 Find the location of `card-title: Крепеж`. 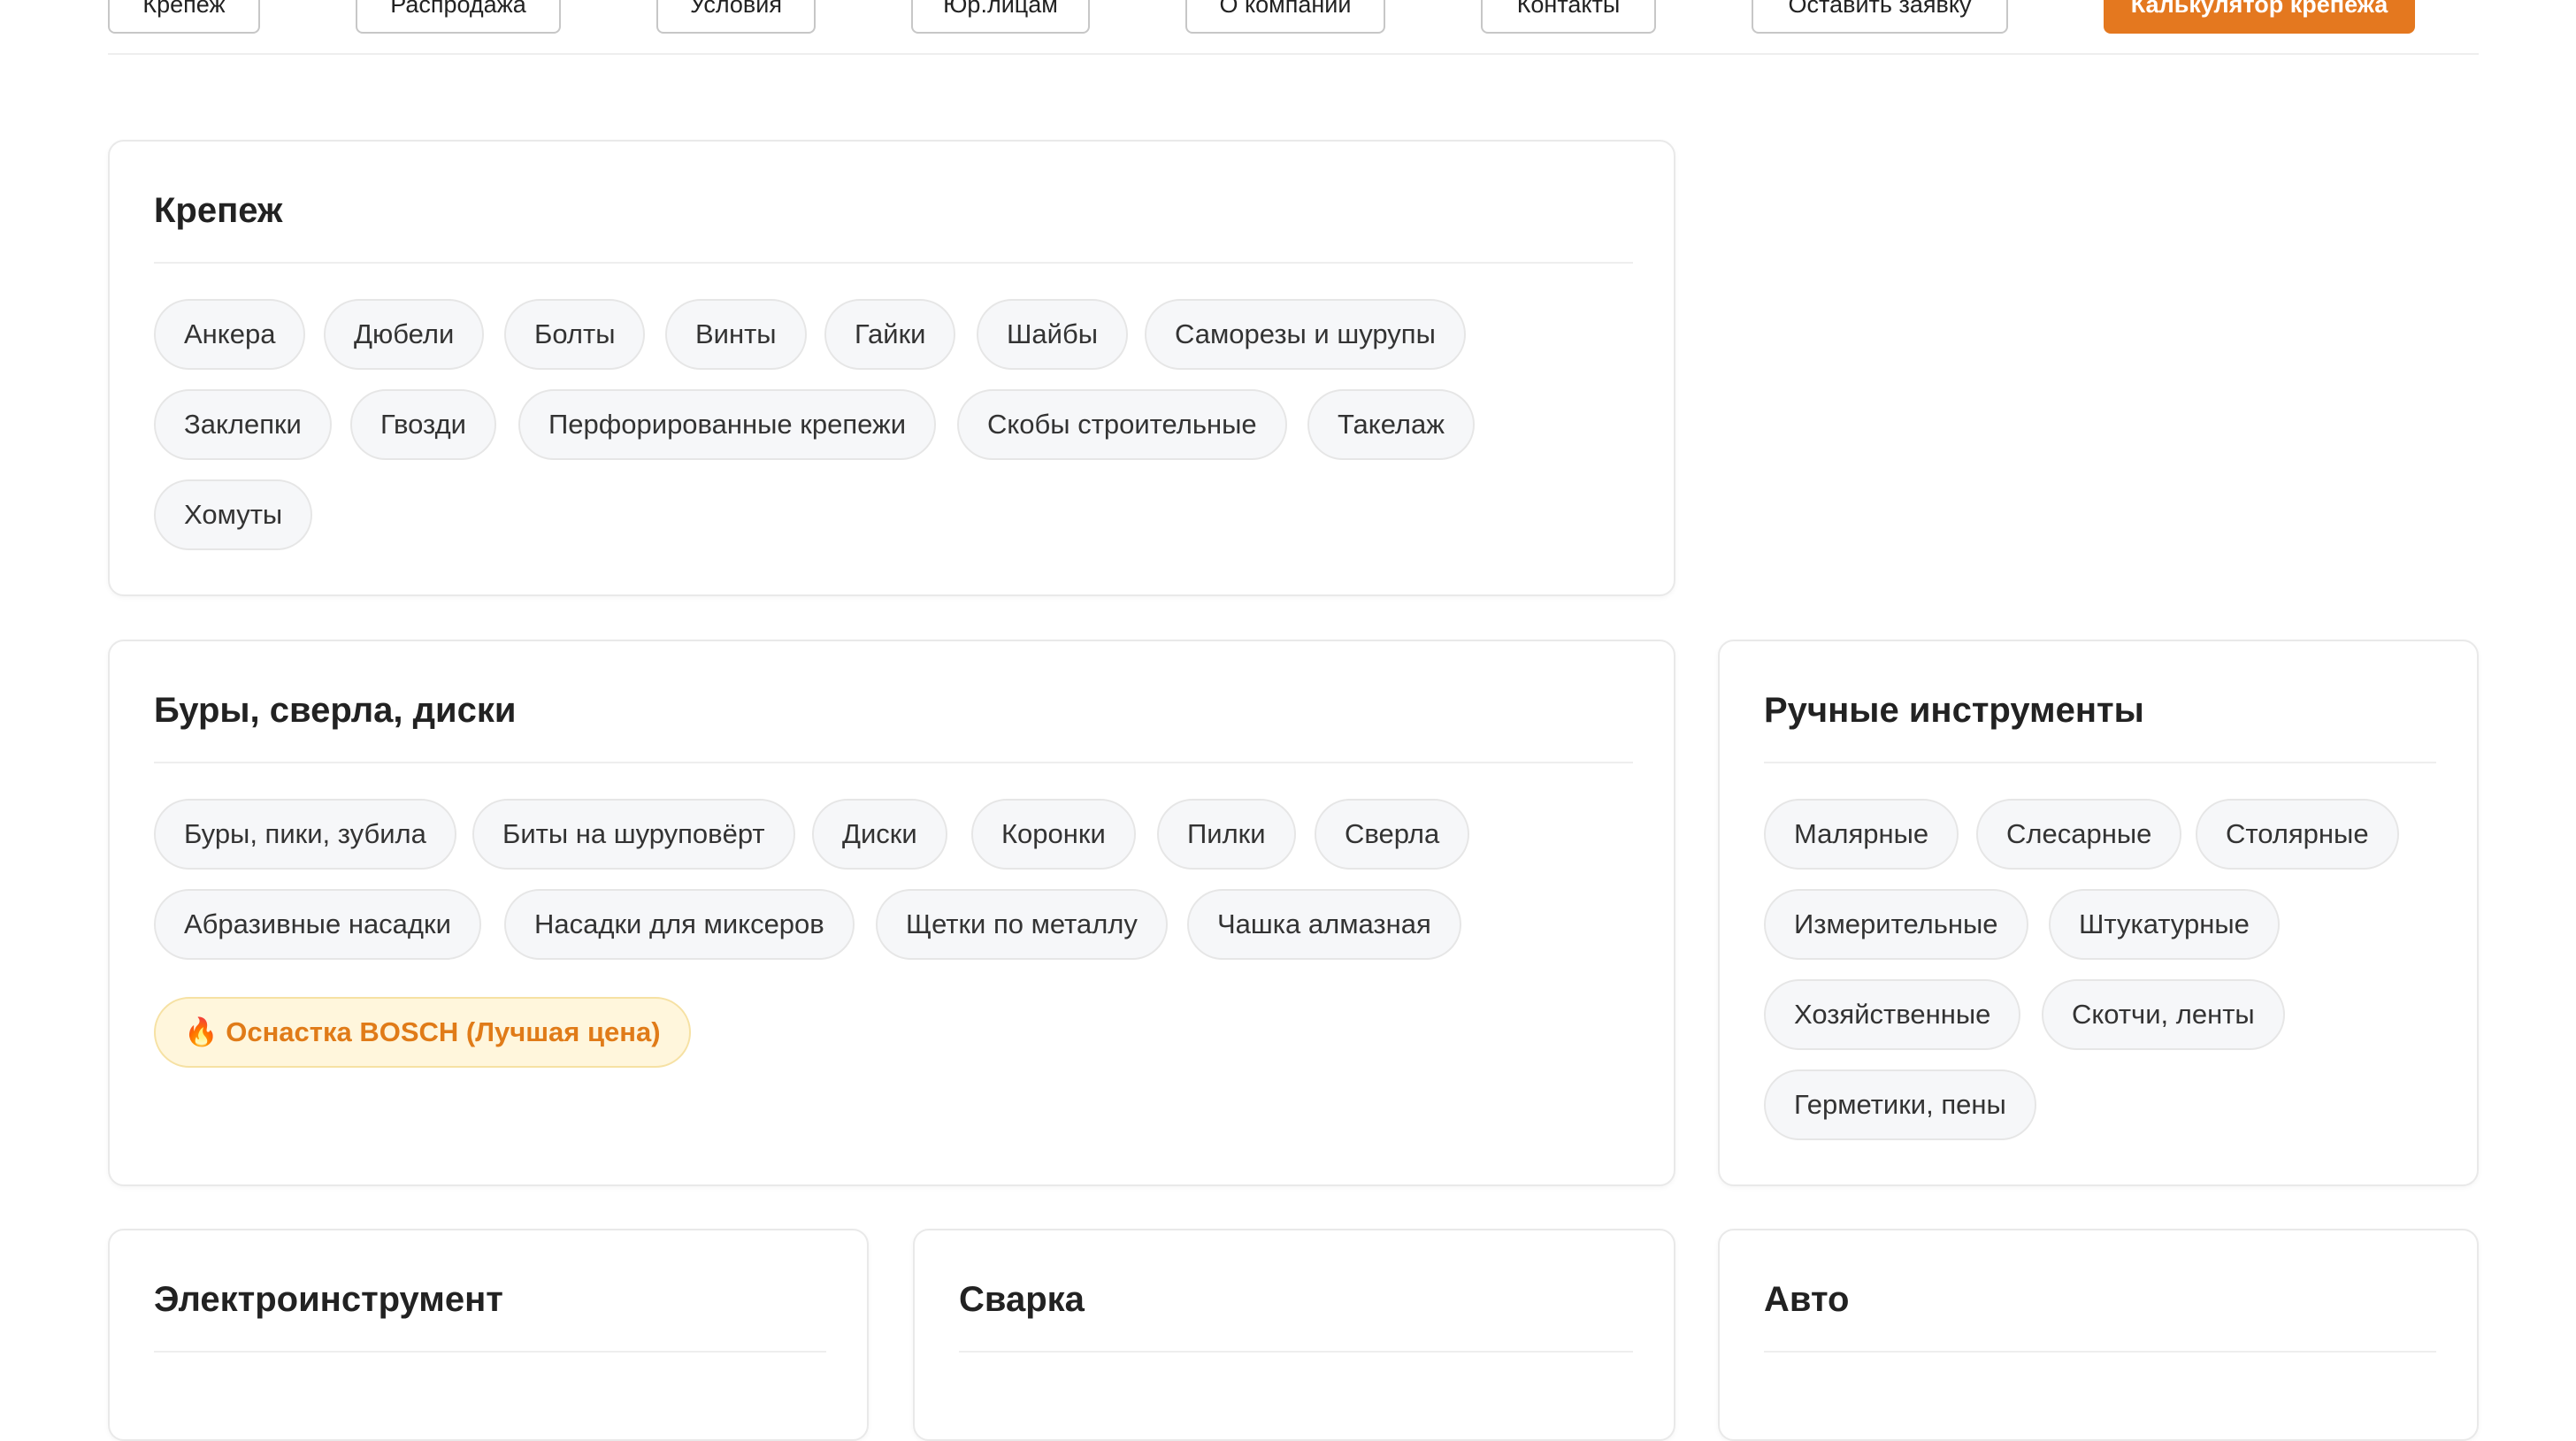

card-title: Крепеж is located at coordinates (218, 210).